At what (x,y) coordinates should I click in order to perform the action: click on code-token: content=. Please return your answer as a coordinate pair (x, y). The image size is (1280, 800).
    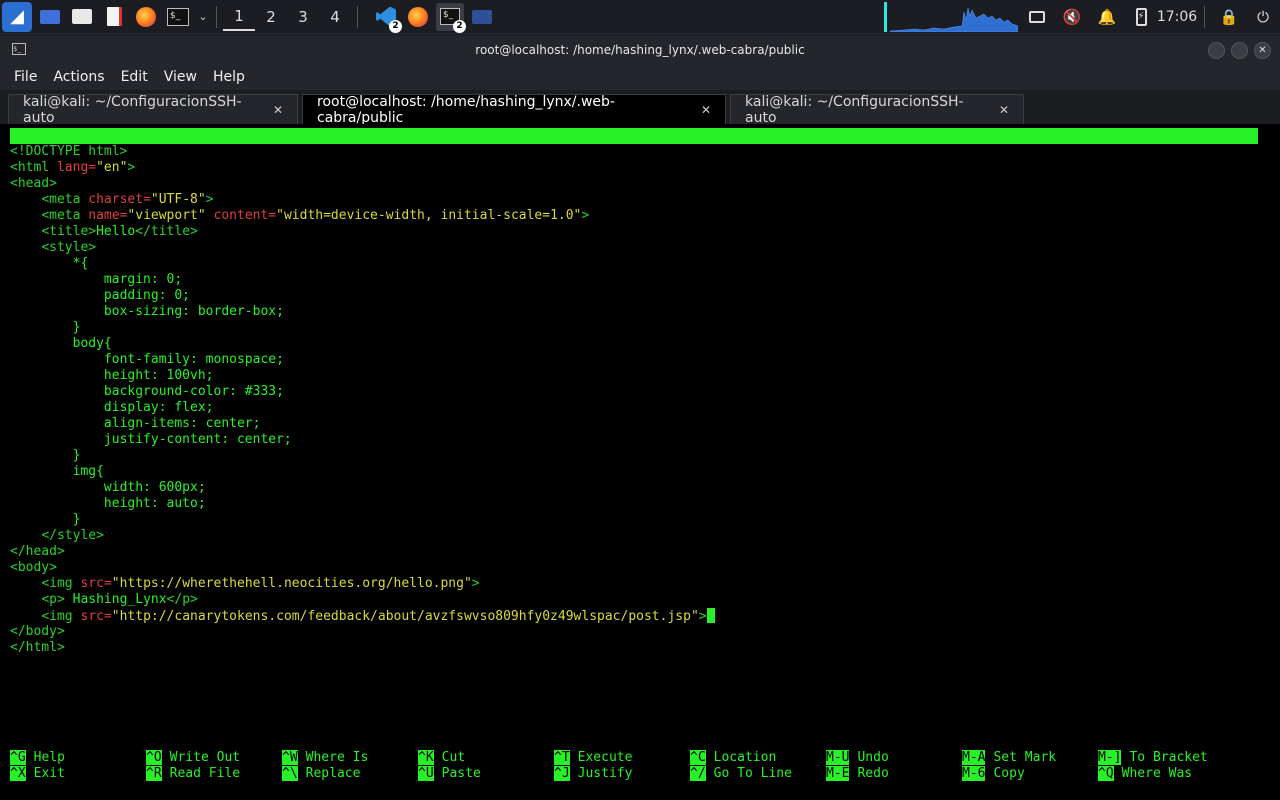
    Looking at the image, I should click on (245, 215).